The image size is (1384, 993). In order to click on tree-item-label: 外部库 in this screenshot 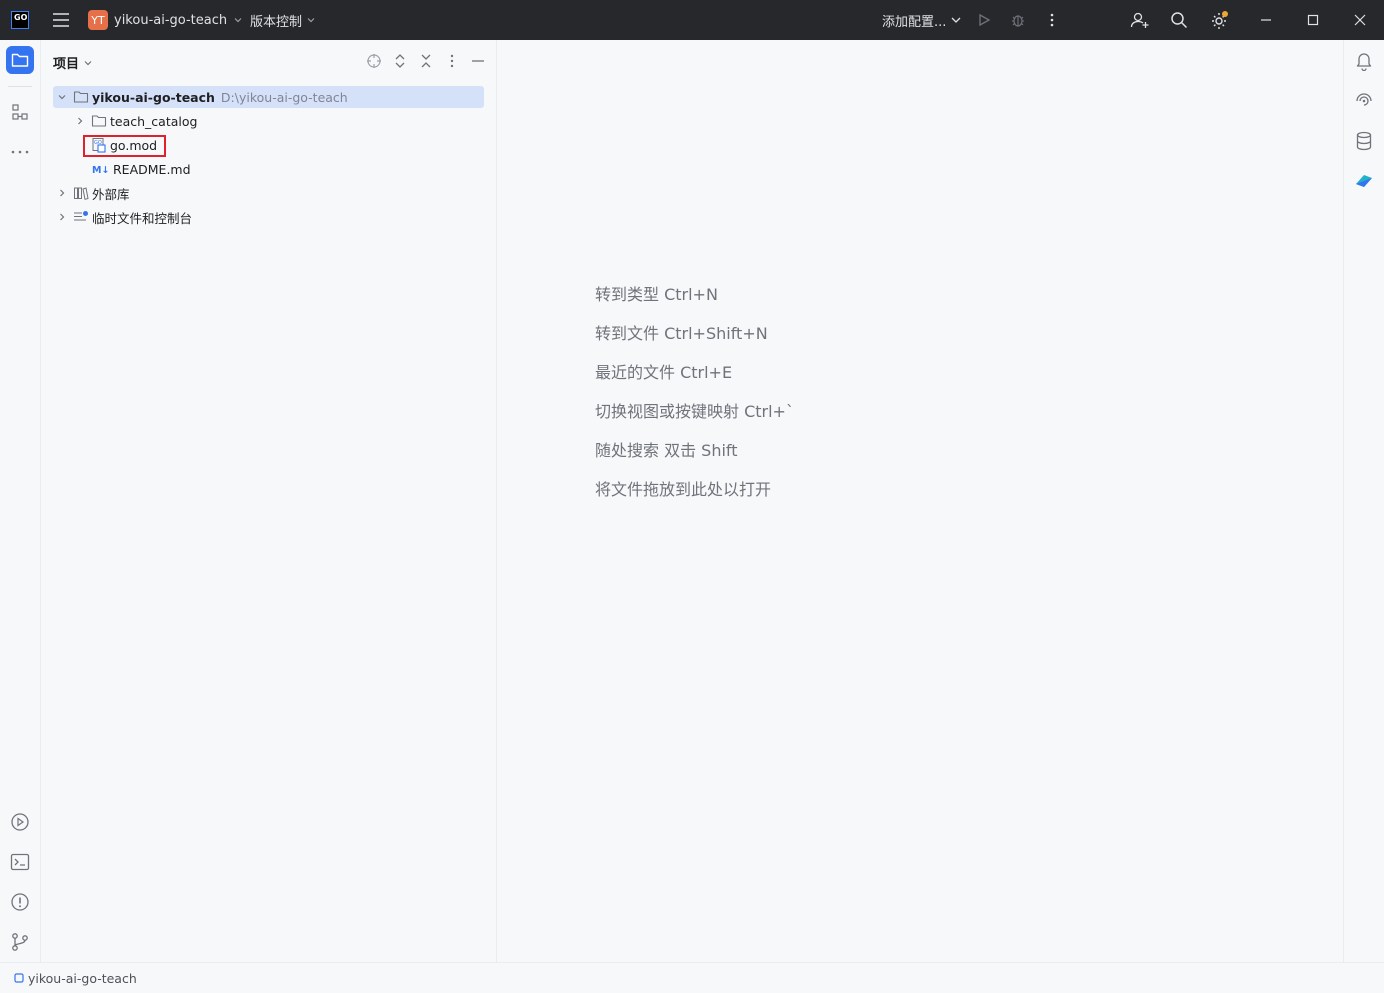, I will do `click(111, 194)`.